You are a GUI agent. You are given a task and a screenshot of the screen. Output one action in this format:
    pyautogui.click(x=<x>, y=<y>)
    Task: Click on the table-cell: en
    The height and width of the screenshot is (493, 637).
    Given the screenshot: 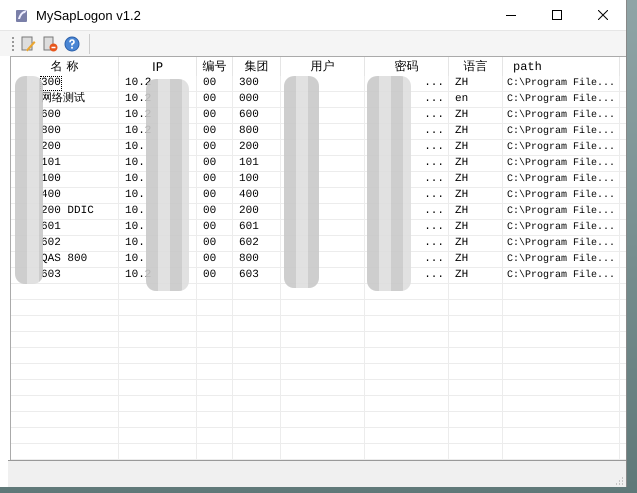 What is the action you would take?
    pyautogui.click(x=461, y=99)
    